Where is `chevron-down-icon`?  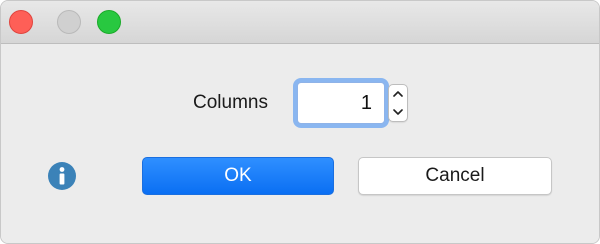 chevron-down-icon is located at coordinates (398, 112).